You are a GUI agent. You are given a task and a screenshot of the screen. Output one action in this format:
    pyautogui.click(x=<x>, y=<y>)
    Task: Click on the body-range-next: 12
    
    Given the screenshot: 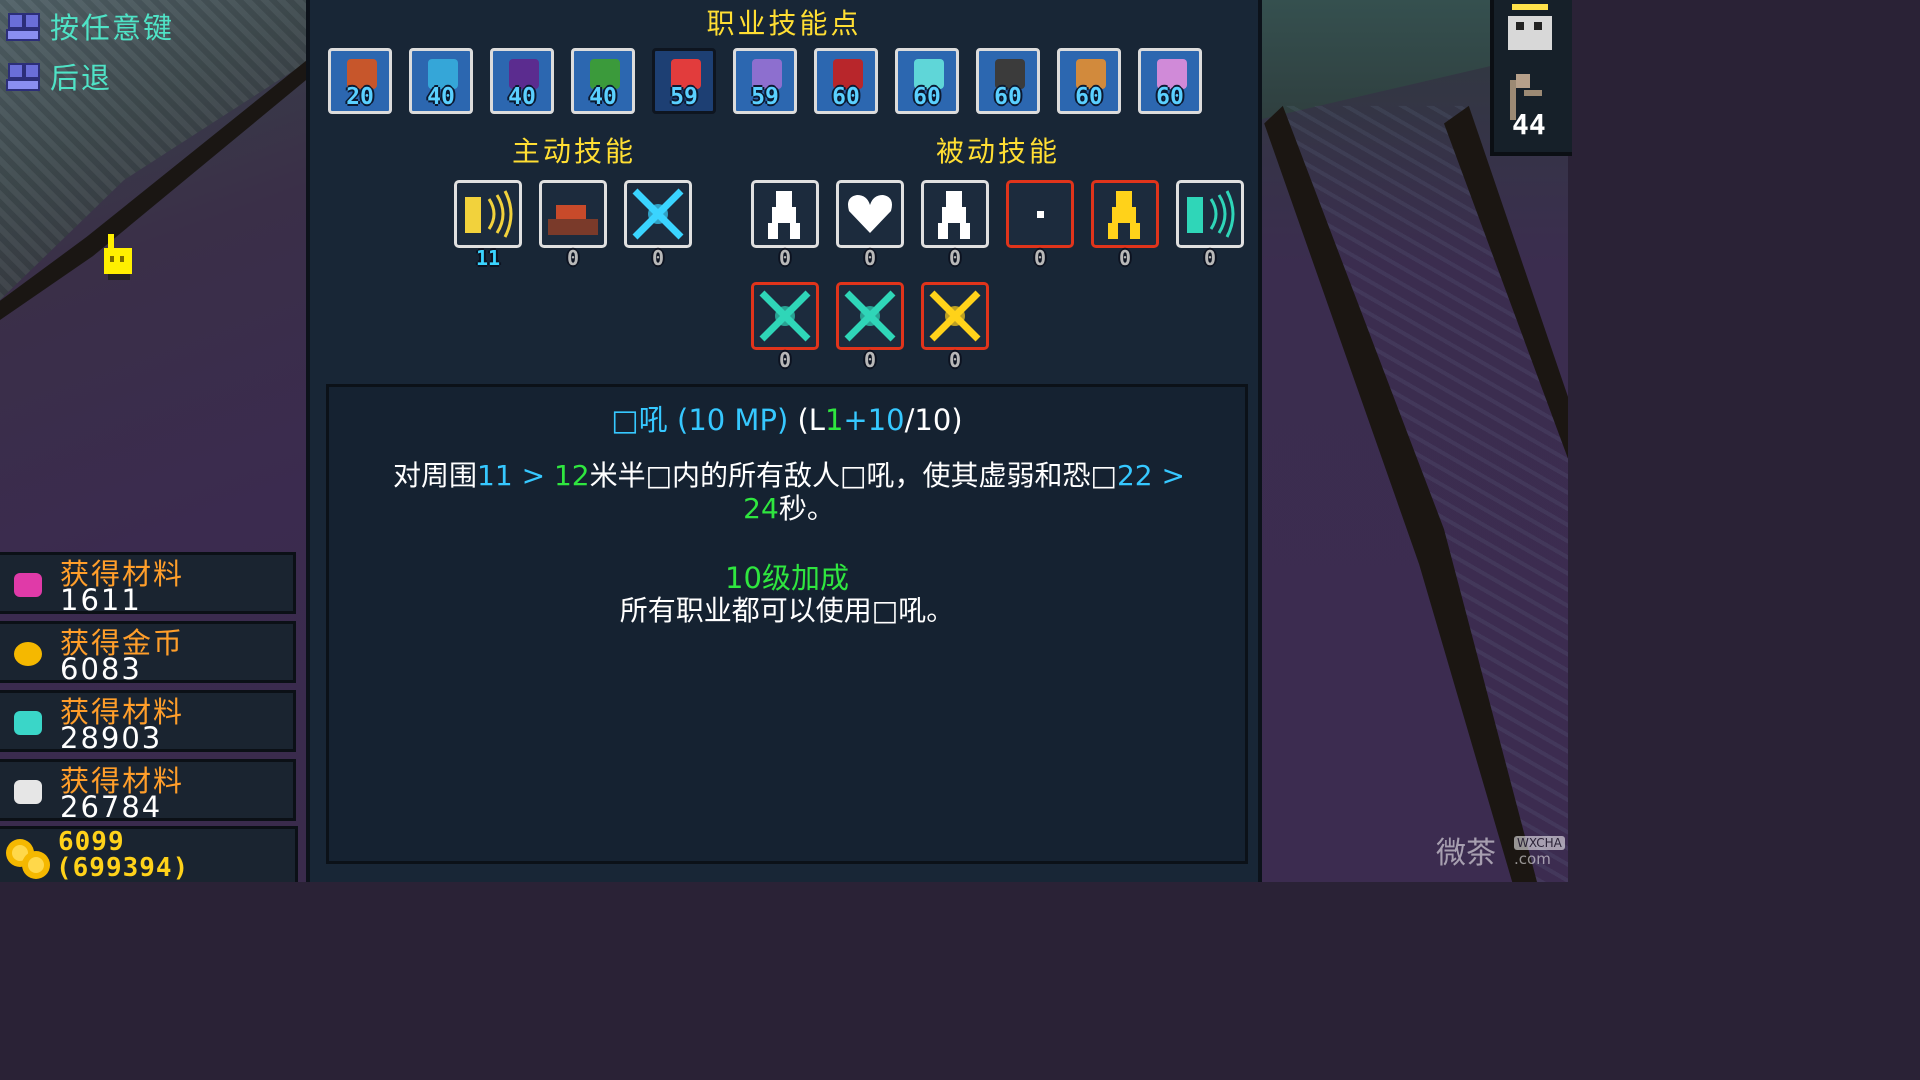 What is the action you would take?
    pyautogui.click(x=571, y=475)
    